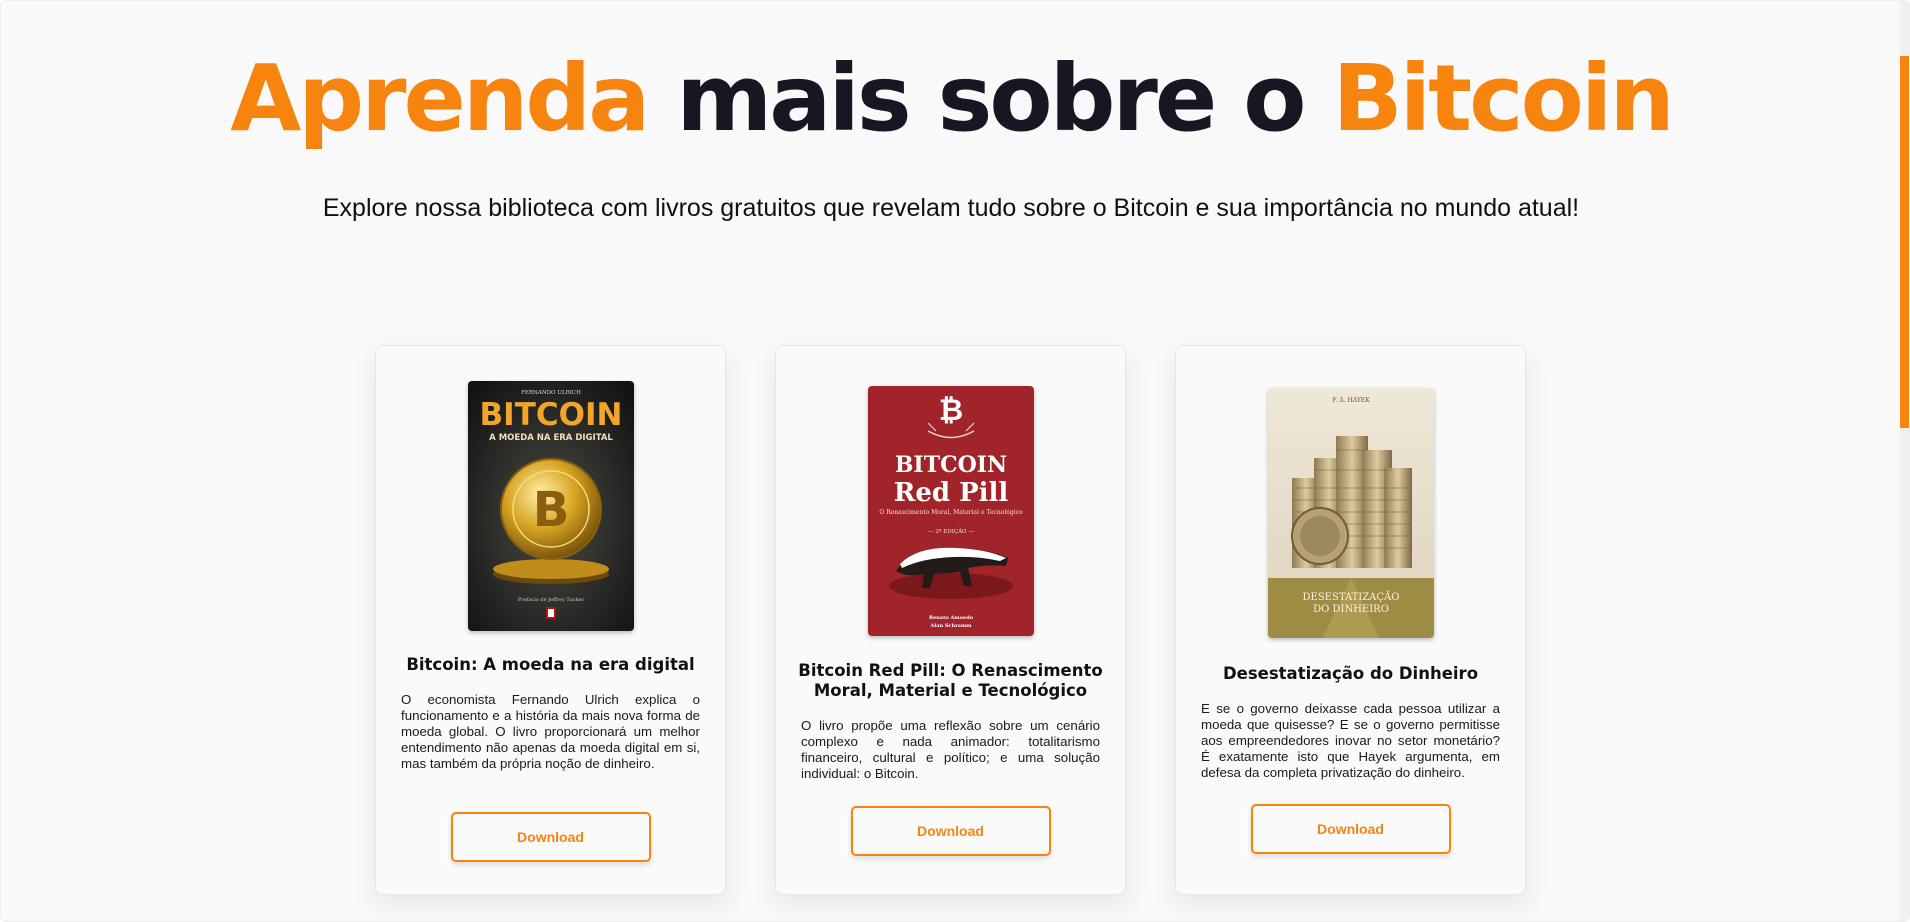 Image resolution: width=1910 pixels, height=922 pixels. I want to click on title-accent-aprenda: Aprenda, so click(440, 98).